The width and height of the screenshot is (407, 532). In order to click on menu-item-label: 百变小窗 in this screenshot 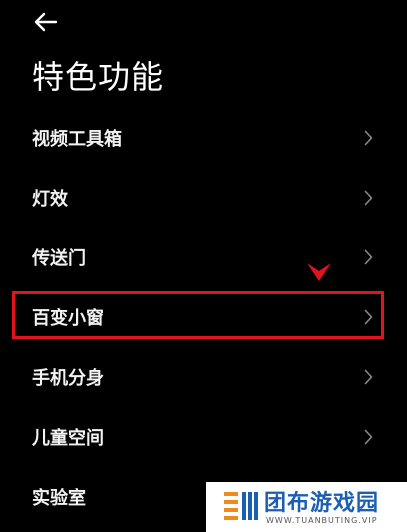, I will do `click(68, 319)`.